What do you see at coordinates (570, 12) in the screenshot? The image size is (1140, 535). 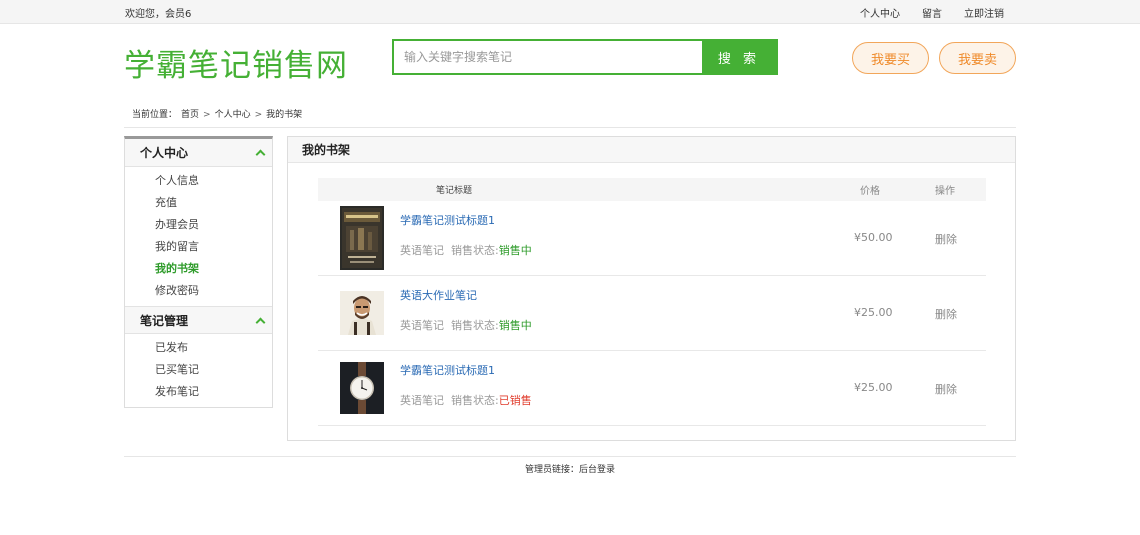 I see `top-bar: 欢迎您，会员6 个人中心 留言 立即注销` at bounding box center [570, 12].